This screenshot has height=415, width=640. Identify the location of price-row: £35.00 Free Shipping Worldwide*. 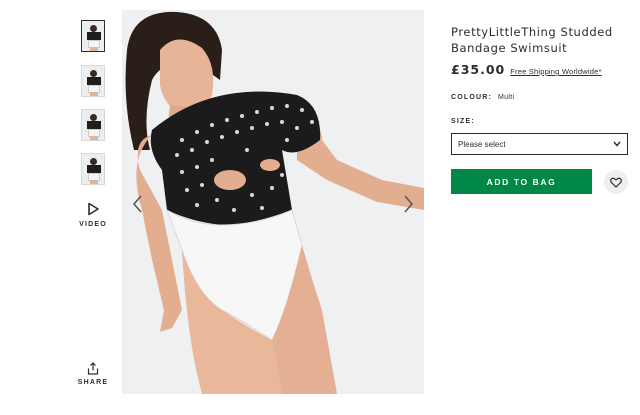
(541, 69).